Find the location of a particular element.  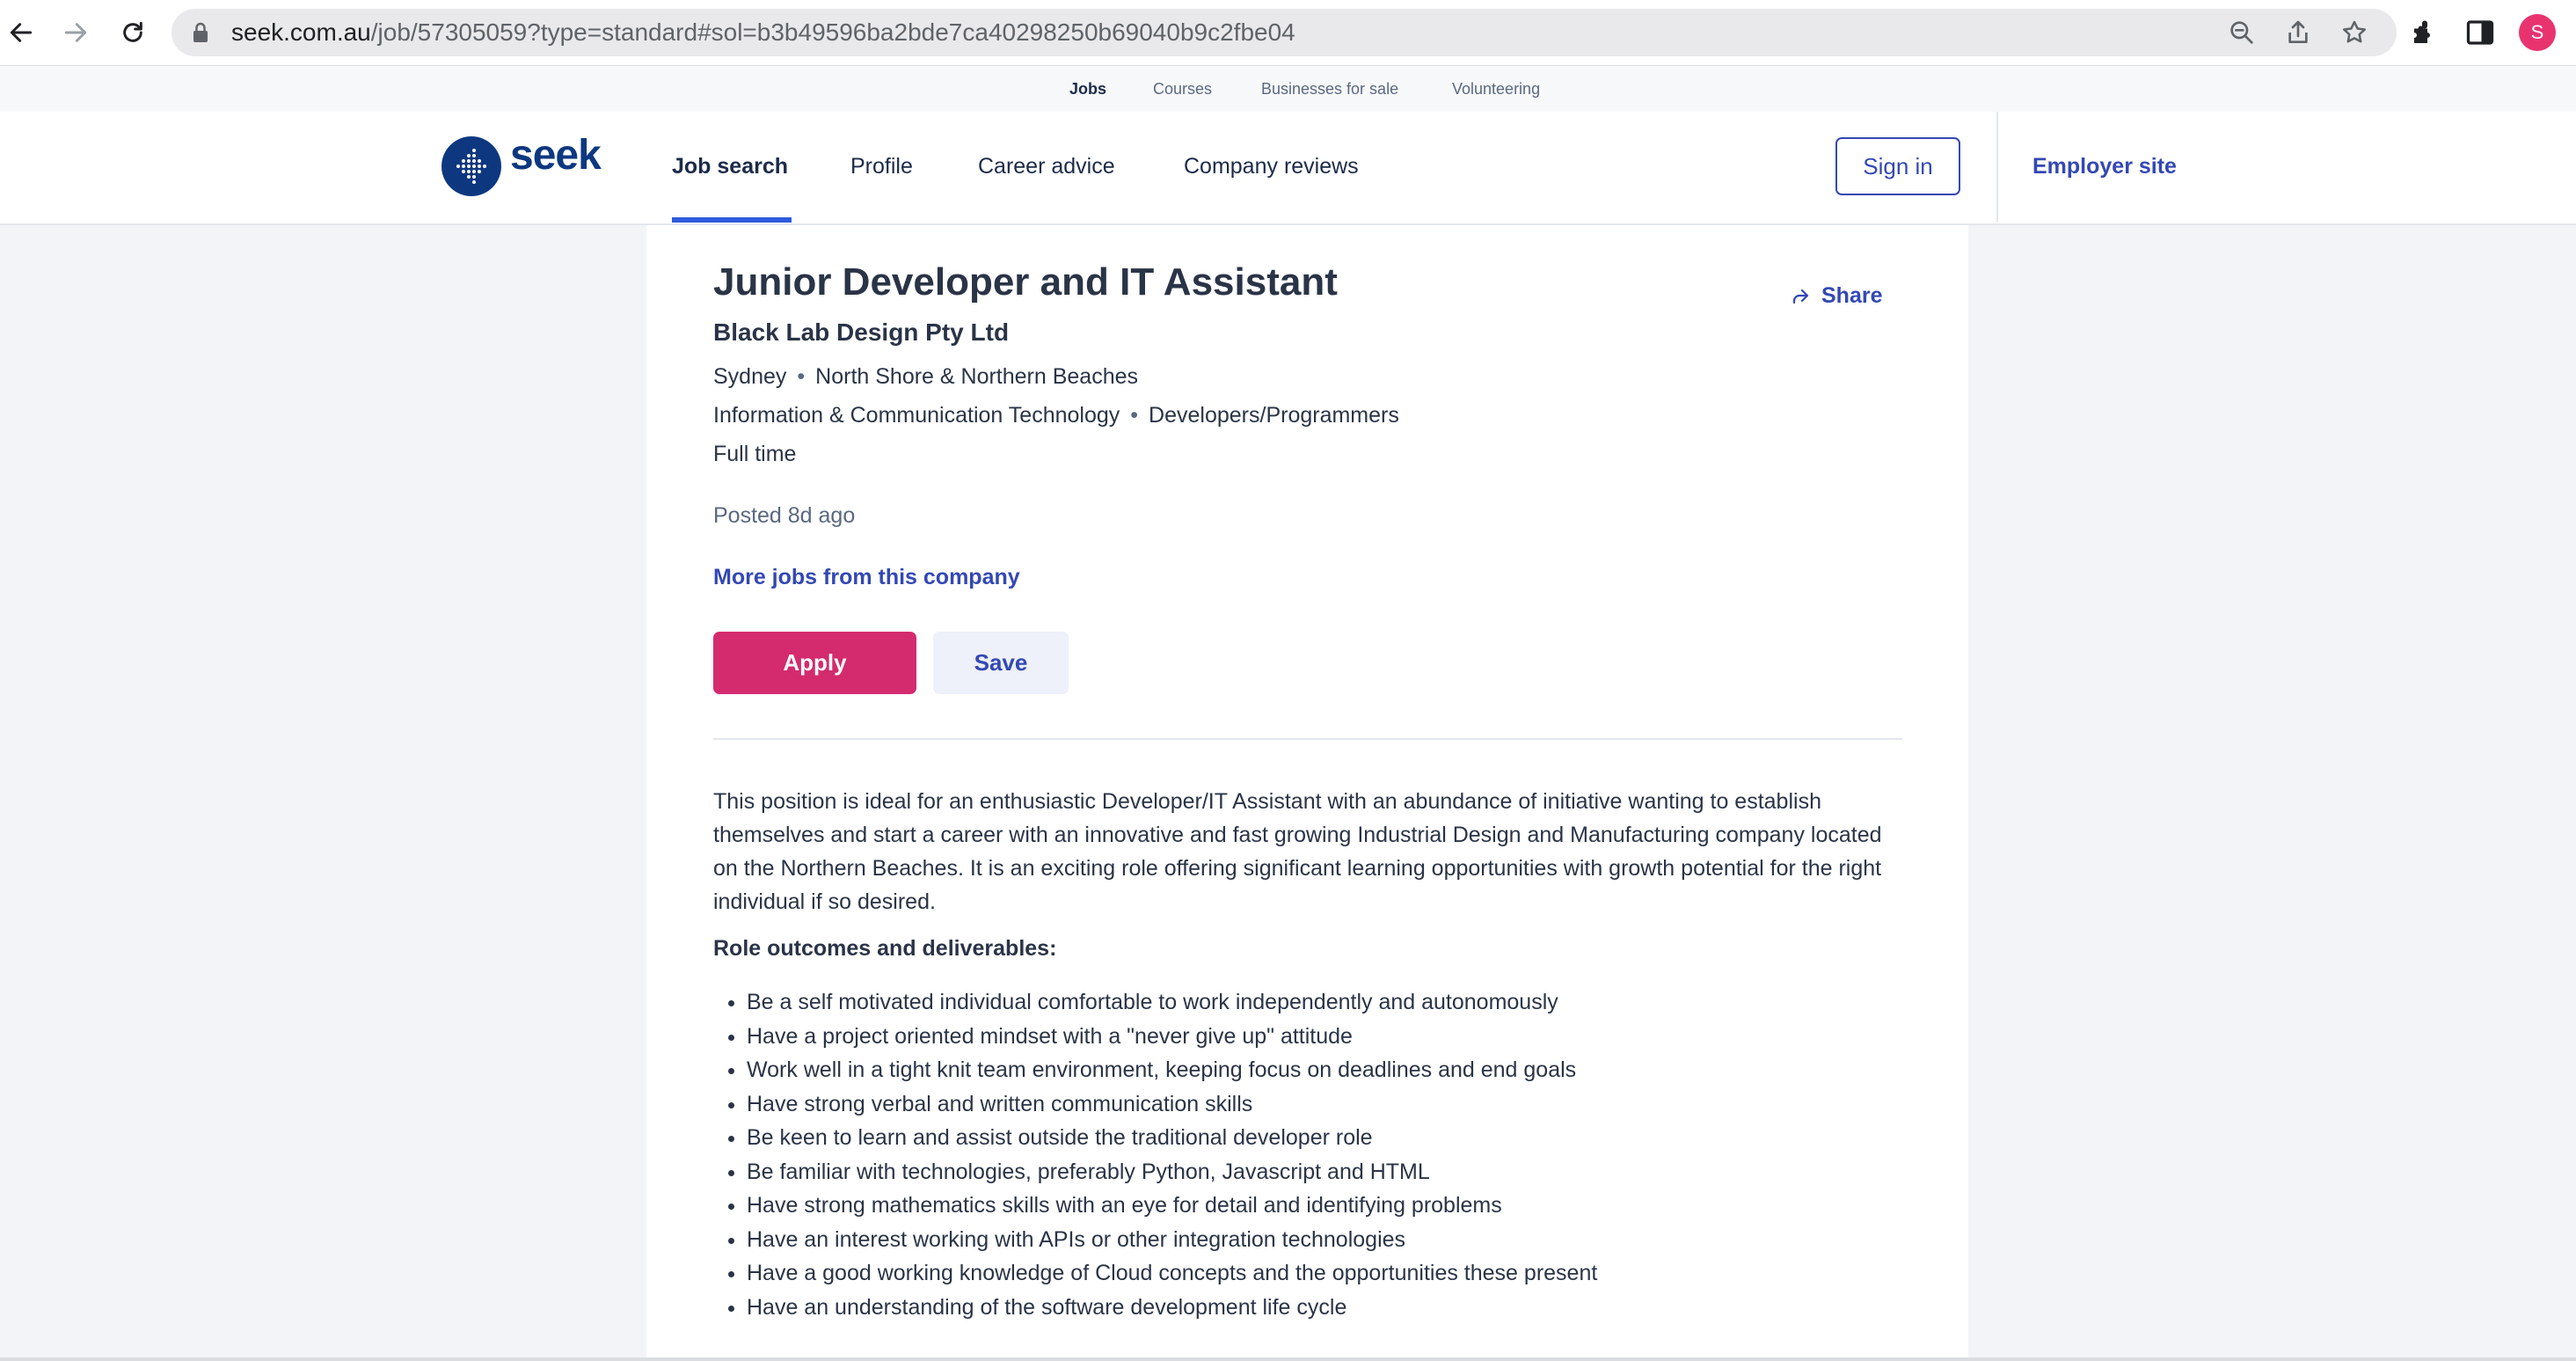

reload-icon is located at coordinates (133, 32).